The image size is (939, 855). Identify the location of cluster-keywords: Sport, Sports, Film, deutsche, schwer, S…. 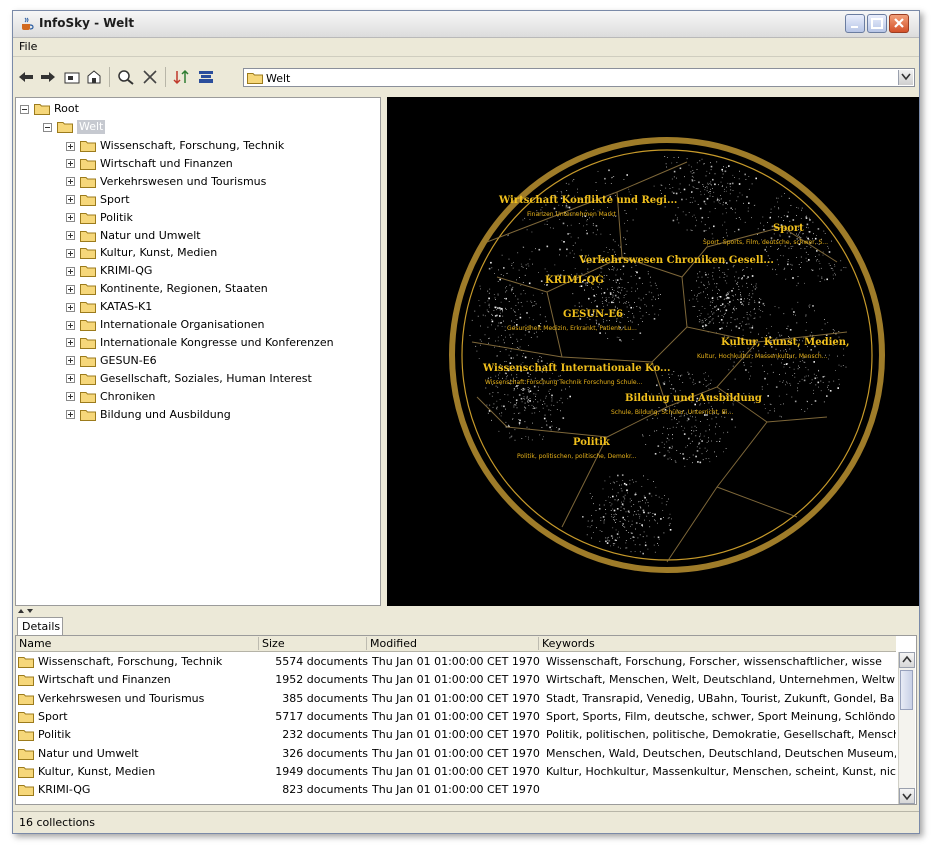
(766, 242).